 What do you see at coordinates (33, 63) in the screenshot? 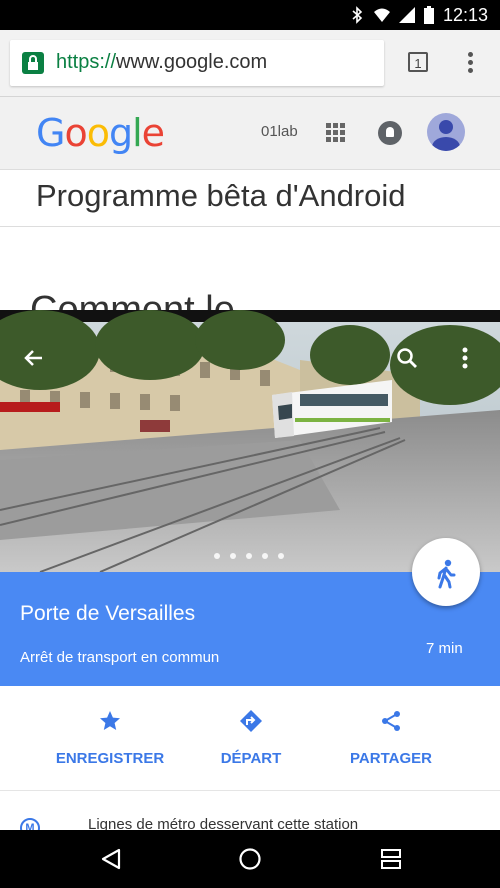
I see `lock-icon` at bounding box center [33, 63].